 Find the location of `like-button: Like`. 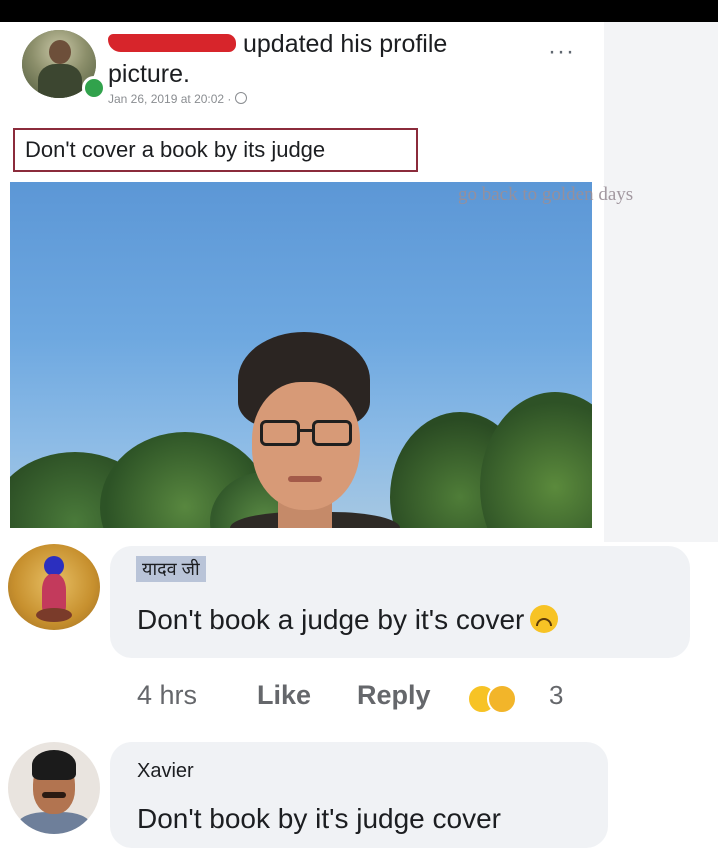

like-button: Like is located at coordinates (284, 695).